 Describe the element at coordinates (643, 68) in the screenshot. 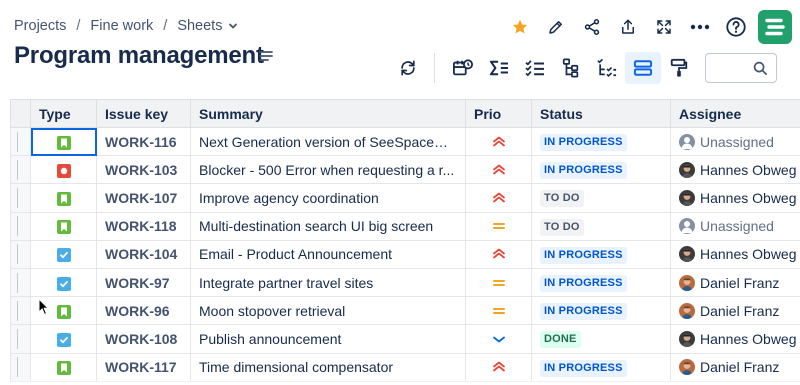

I see `row-height-icon` at that location.